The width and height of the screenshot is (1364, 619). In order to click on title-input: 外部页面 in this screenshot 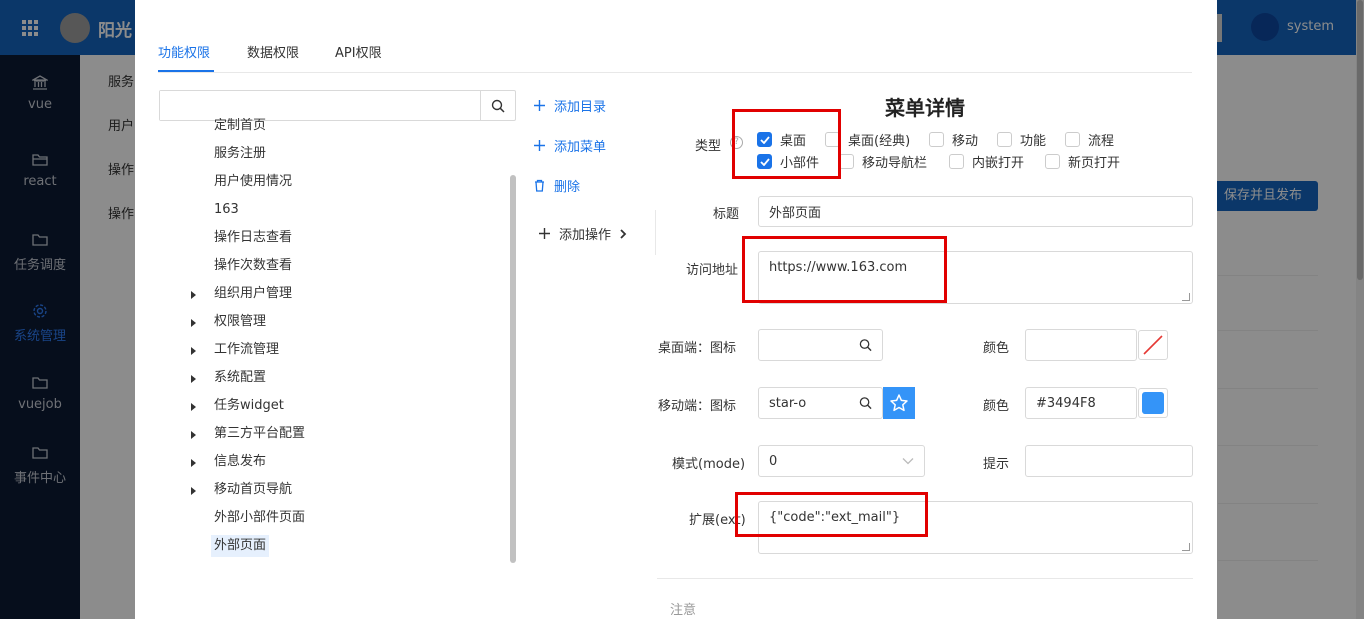, I will do `click(975, 211)`.